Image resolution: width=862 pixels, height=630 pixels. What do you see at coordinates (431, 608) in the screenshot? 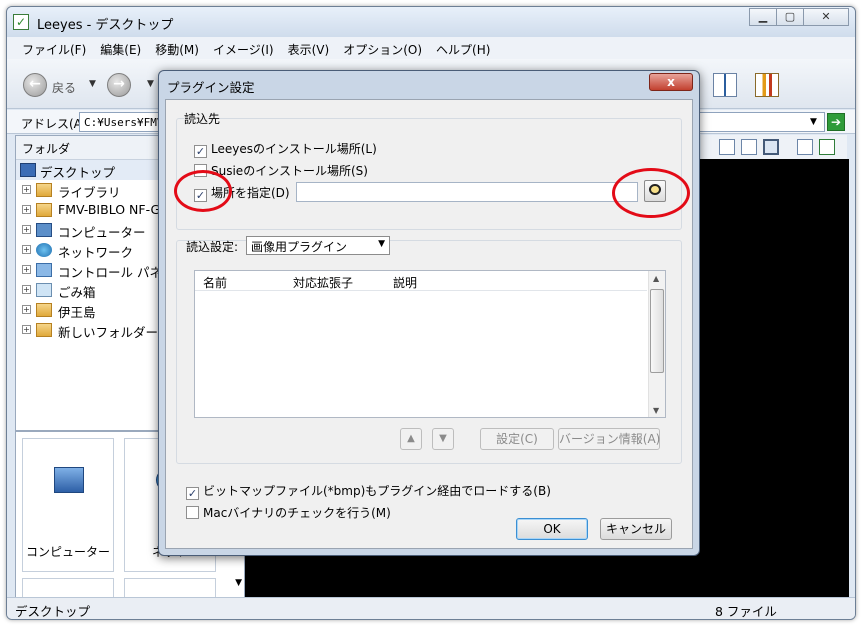
I see `status-bar: デスクトップ 8 ファイル` at bounding box center [431, 608].